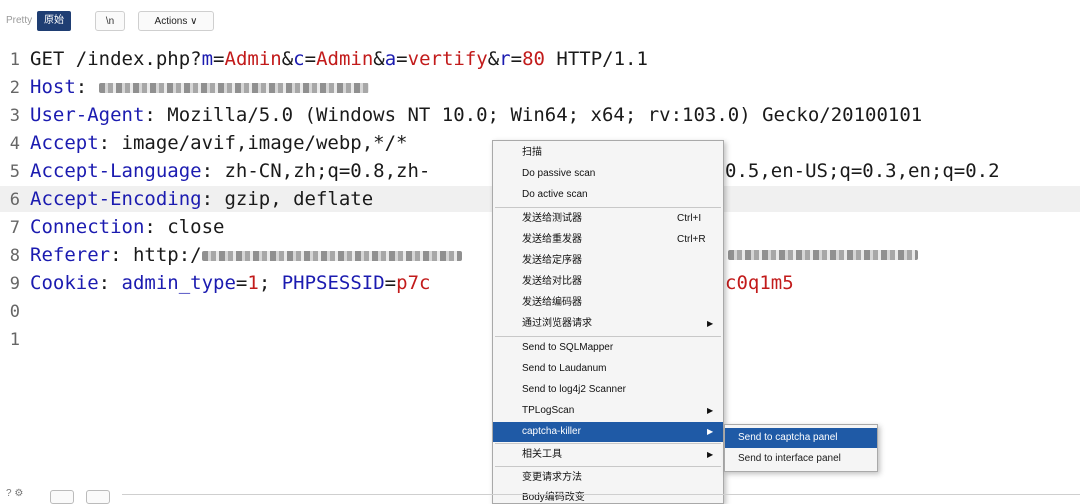 The width and height of the screenshot is (1080, 504). I want to click on menu-item-send-to-captcha-panel: Send to captcha panel, so click(801, 438).